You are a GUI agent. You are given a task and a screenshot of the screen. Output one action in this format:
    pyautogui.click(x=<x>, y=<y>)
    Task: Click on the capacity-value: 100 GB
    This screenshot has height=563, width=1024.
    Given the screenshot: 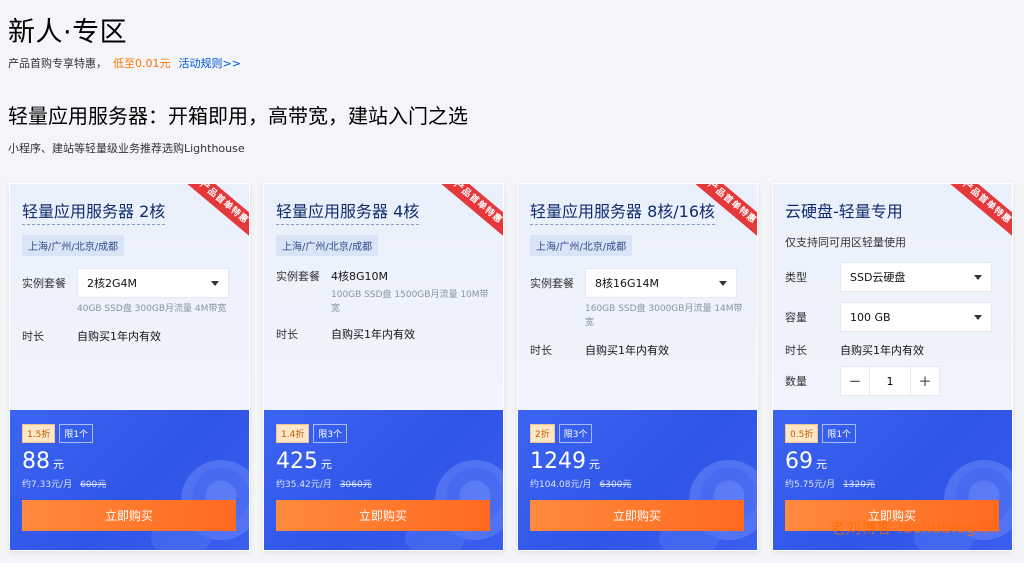 What is the action you would take?
    pyautogui.click(x=870, y=317)
    